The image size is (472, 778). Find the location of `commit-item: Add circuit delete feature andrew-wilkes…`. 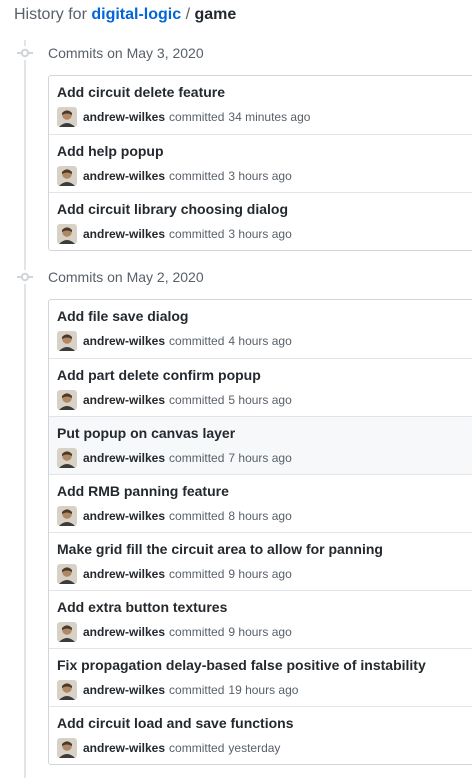

commit-item: Add circuit delete feature andrew-wilkes… is located at coordinates (260, 105).